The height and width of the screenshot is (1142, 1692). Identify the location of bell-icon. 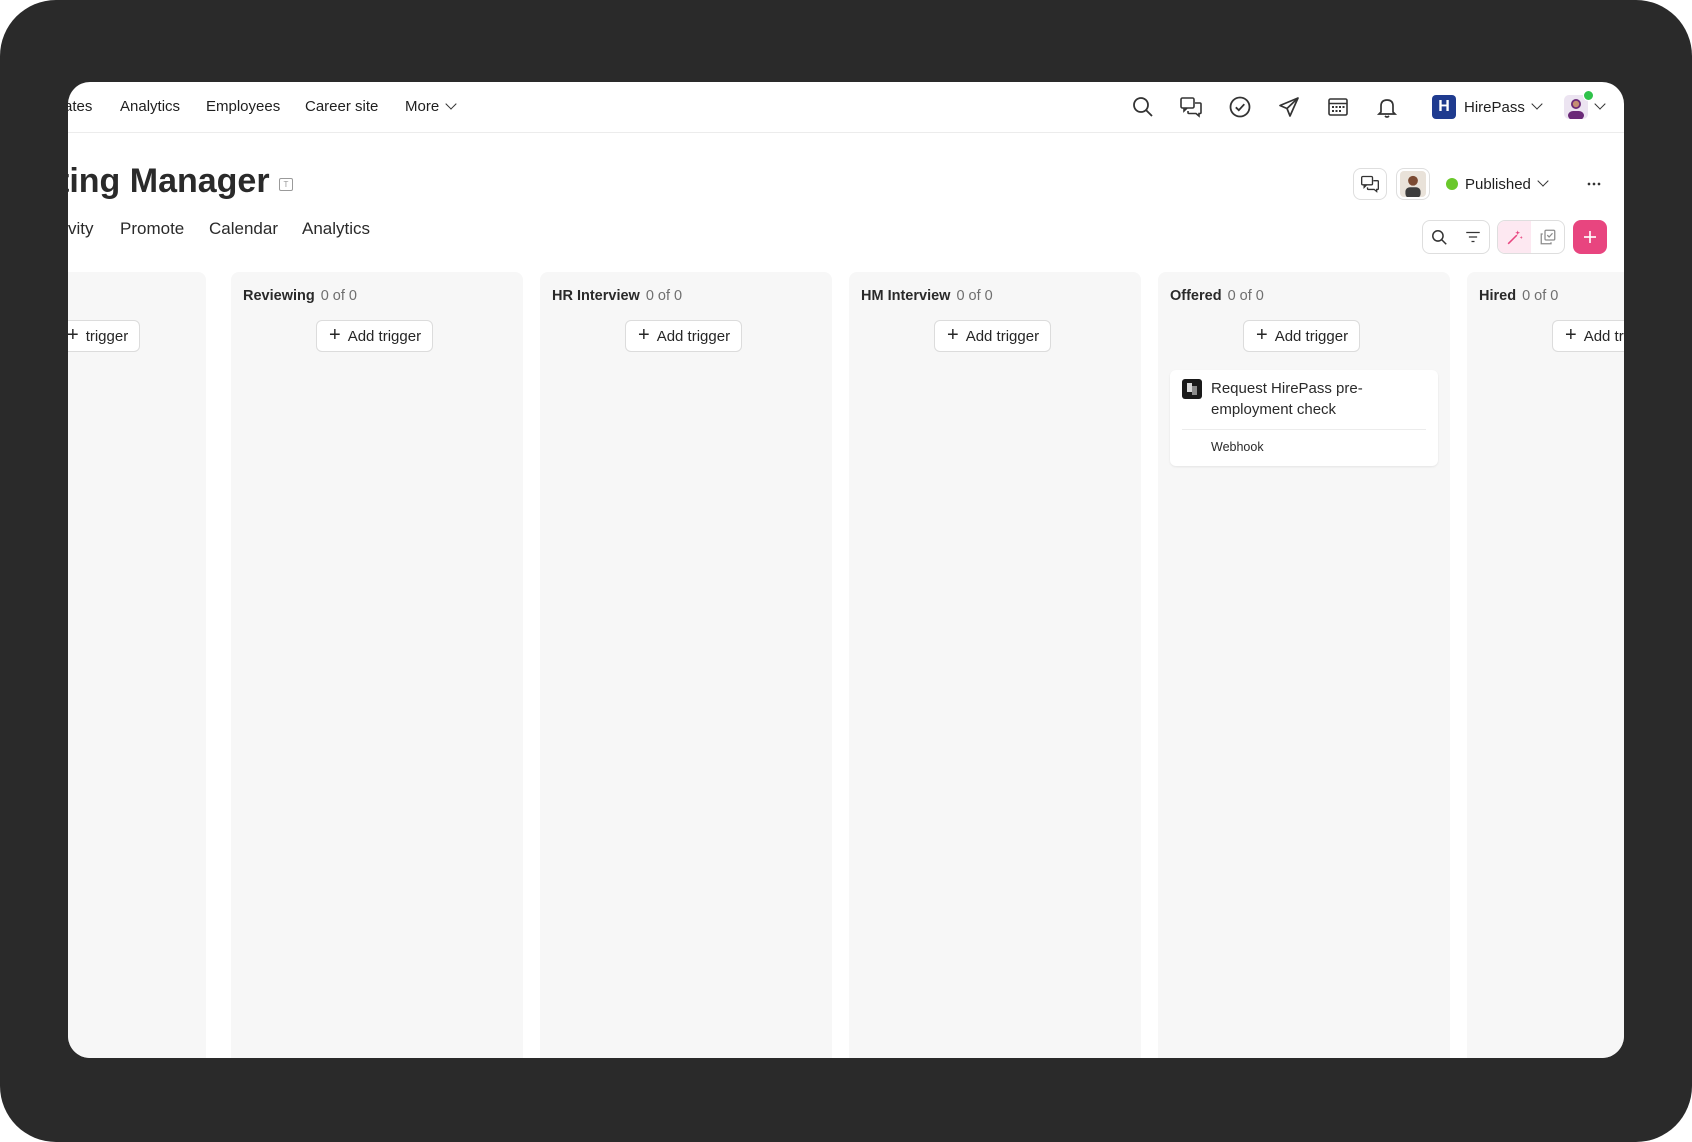
(1387, 107).